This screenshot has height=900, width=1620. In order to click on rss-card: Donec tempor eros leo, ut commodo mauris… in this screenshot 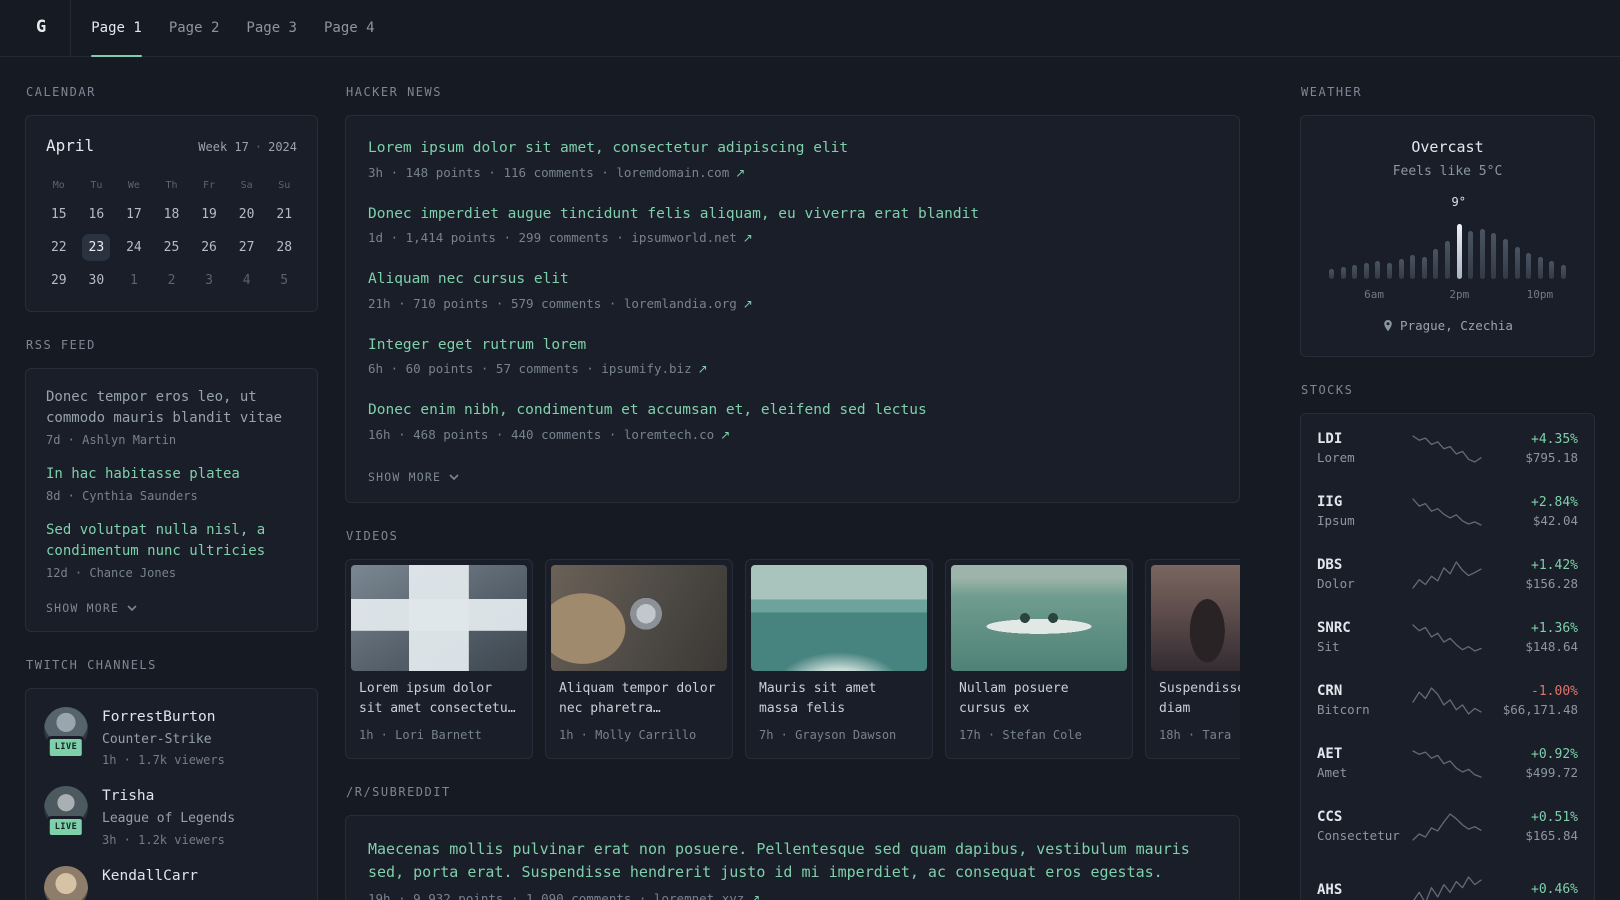, I will do `click(171, 500)`.